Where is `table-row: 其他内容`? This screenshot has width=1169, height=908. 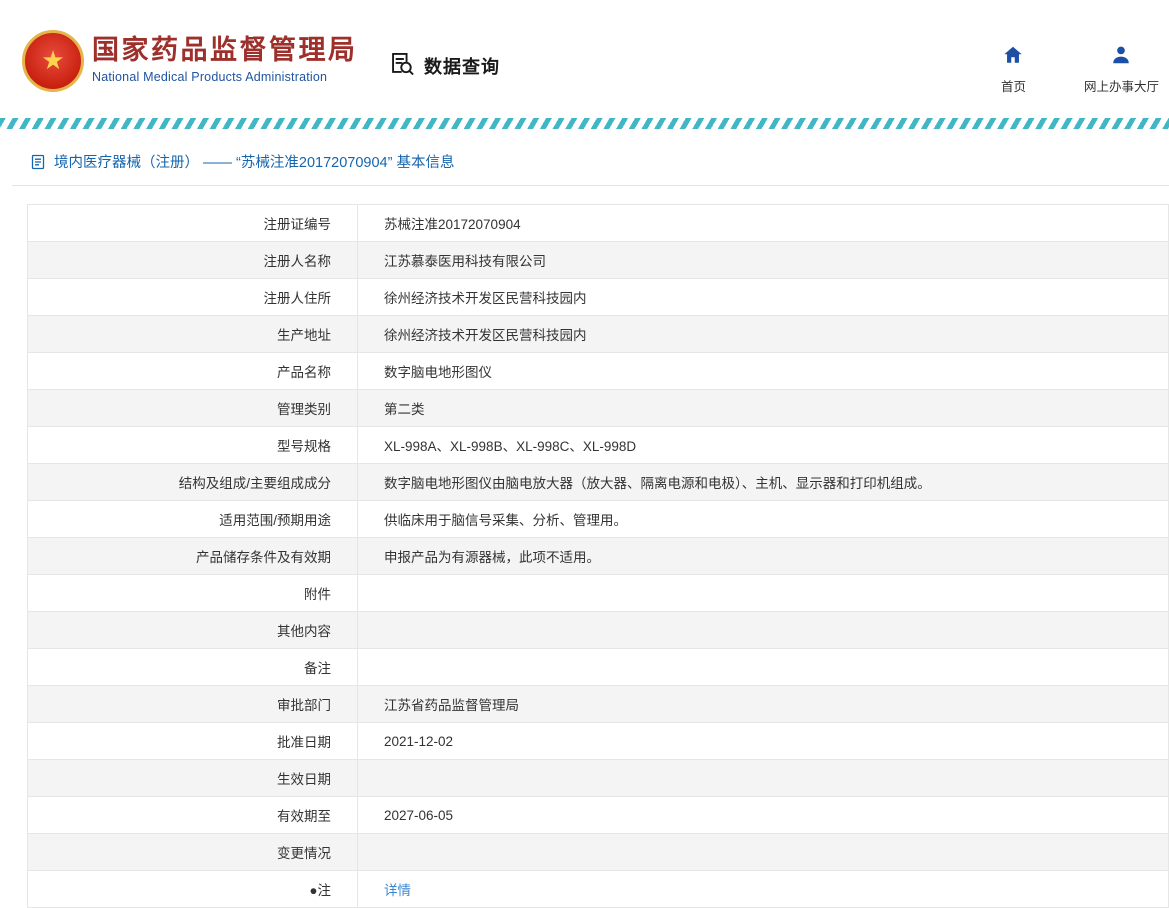 table-row: 其他内容 is located at coordinates (598, 630).